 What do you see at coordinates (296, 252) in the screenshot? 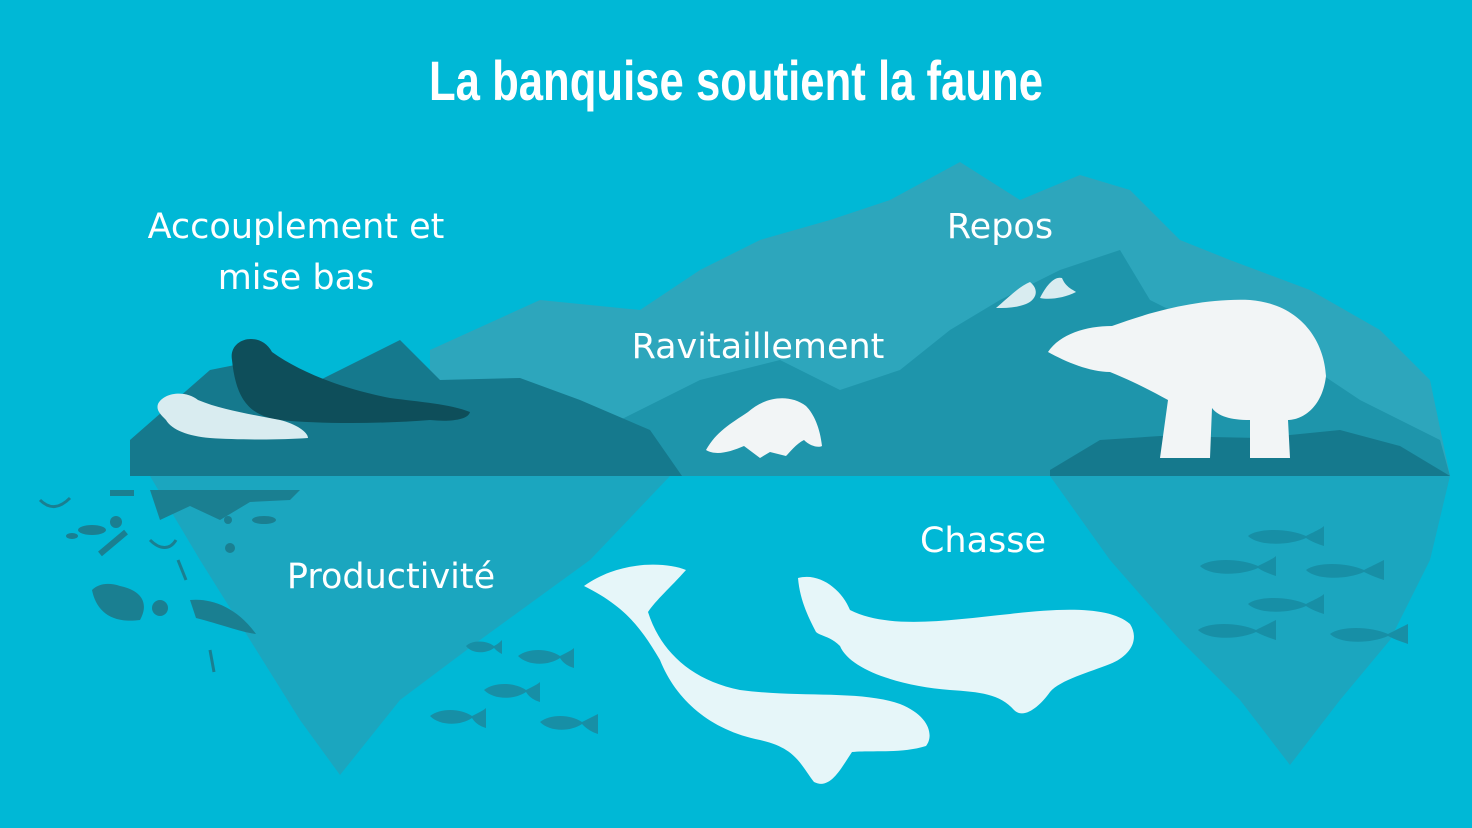
I see `label-mating: Accouplement et mise bas` at bounding box center [296, 252].